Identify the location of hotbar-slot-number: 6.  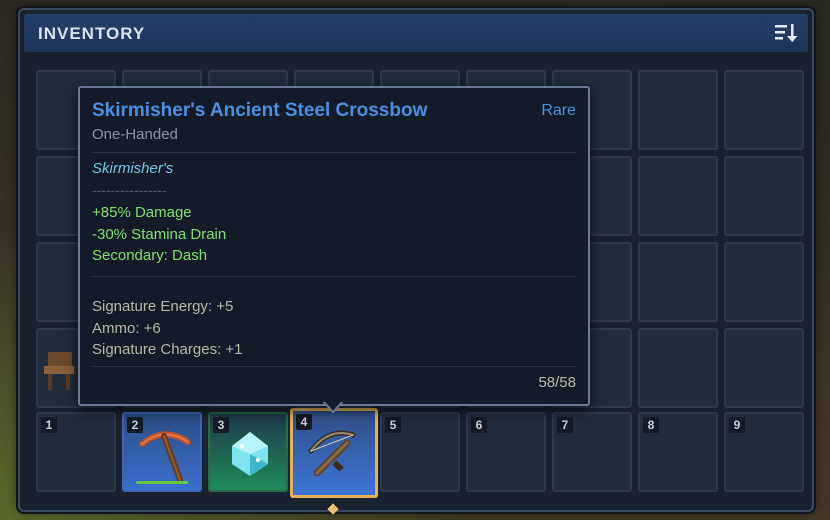
(479, 425).